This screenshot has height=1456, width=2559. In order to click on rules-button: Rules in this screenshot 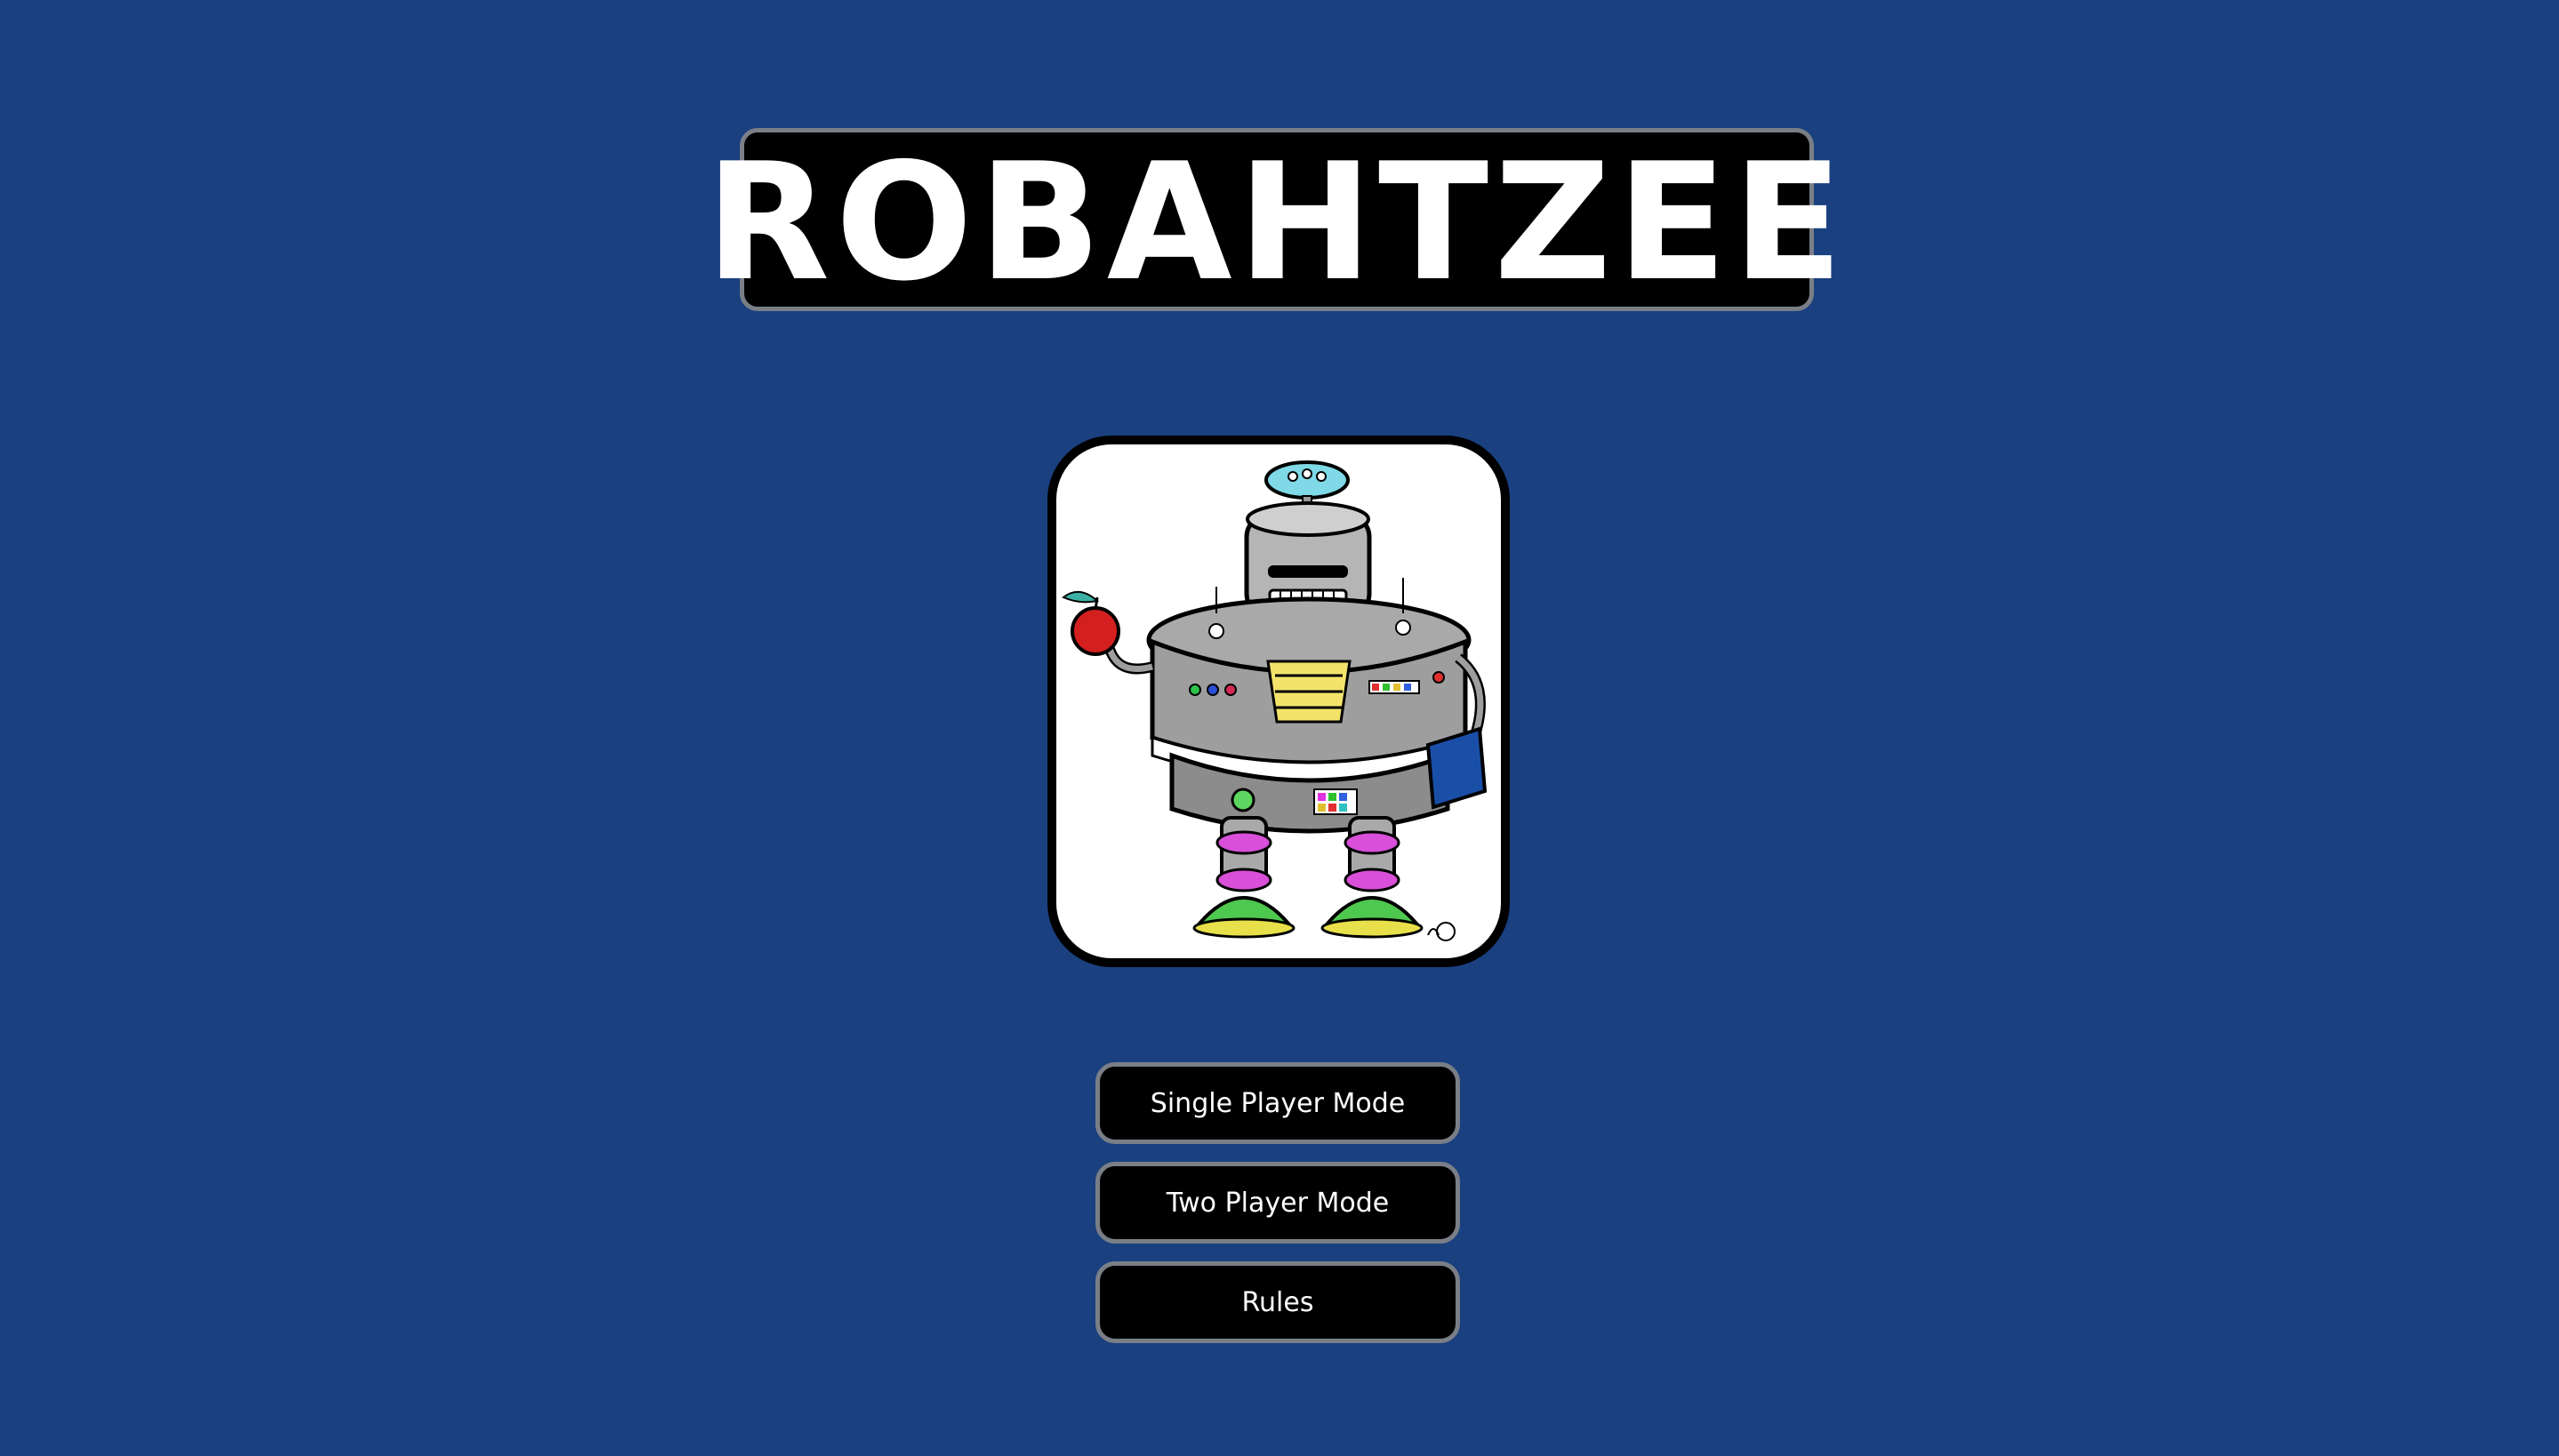, I will do `click(1277, 1302)`.